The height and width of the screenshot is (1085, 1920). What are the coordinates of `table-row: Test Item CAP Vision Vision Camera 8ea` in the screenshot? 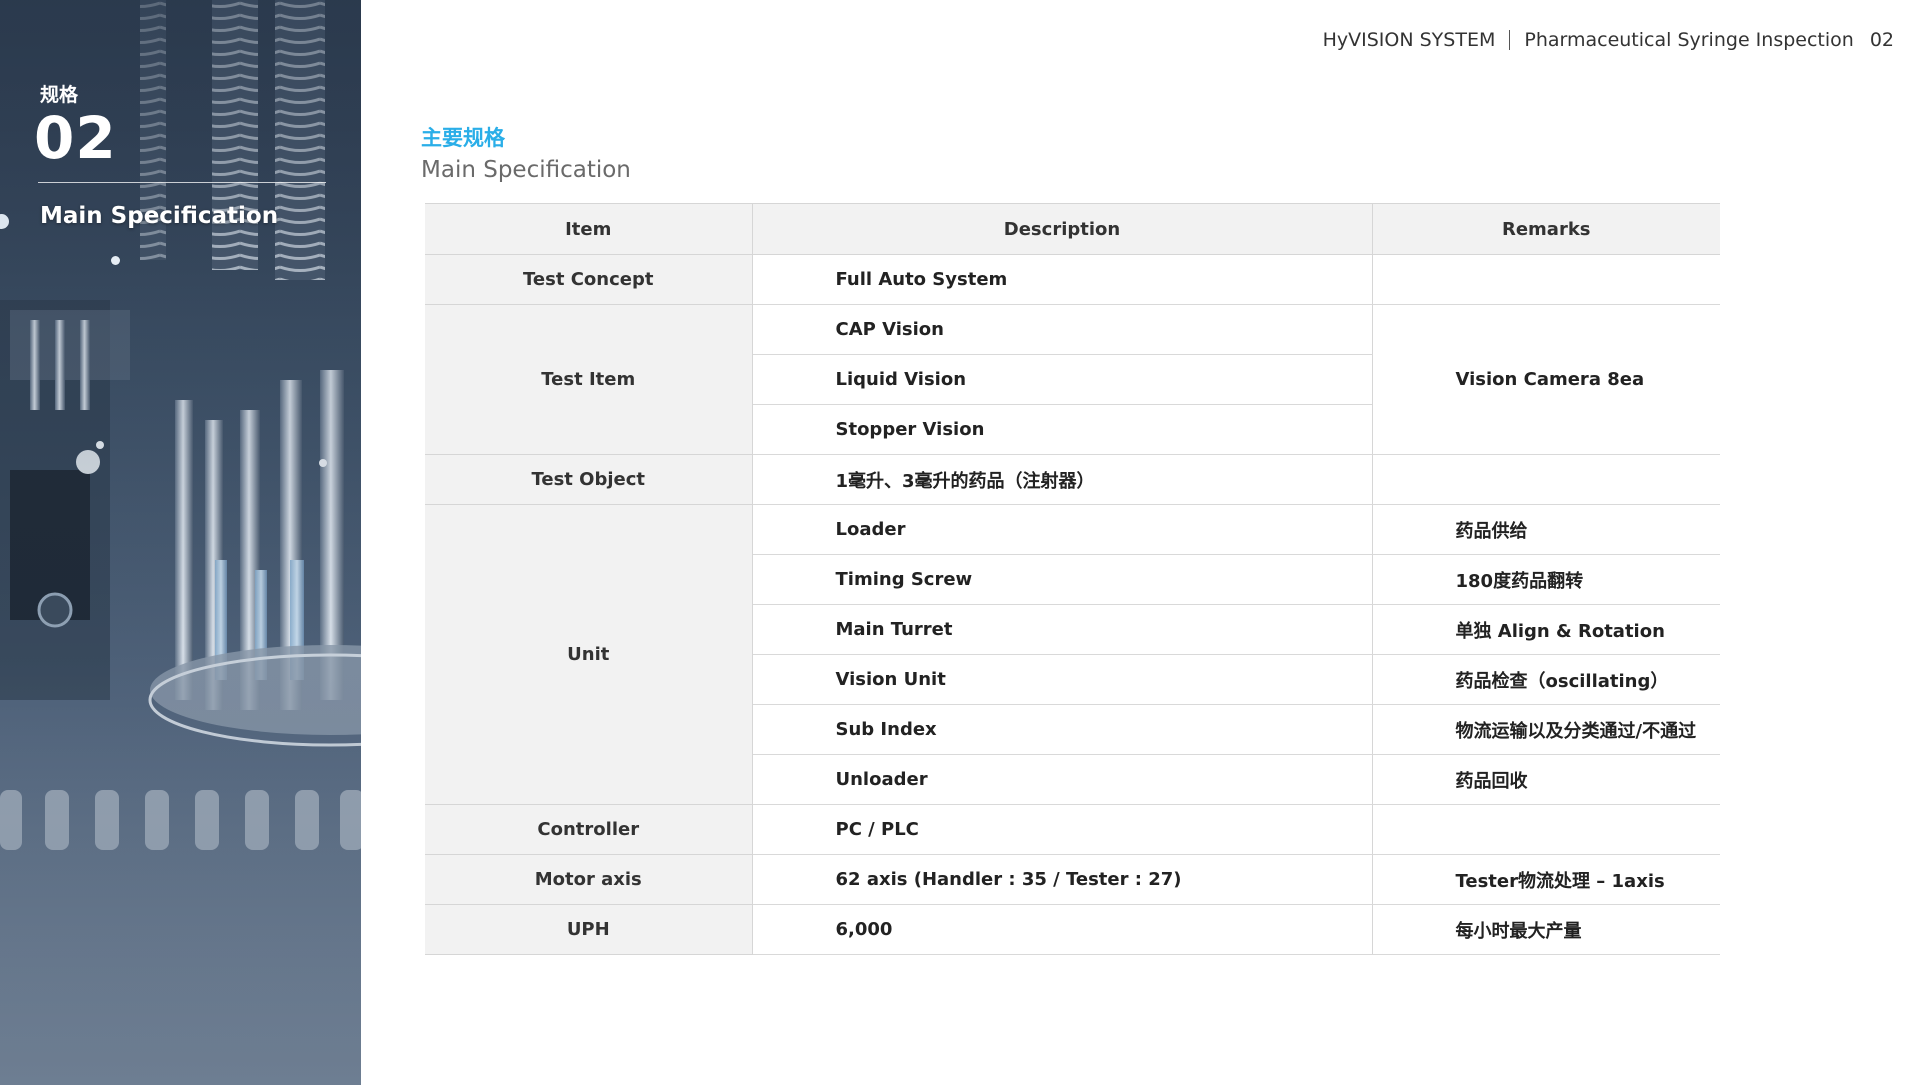 It's located at (1072, 379).